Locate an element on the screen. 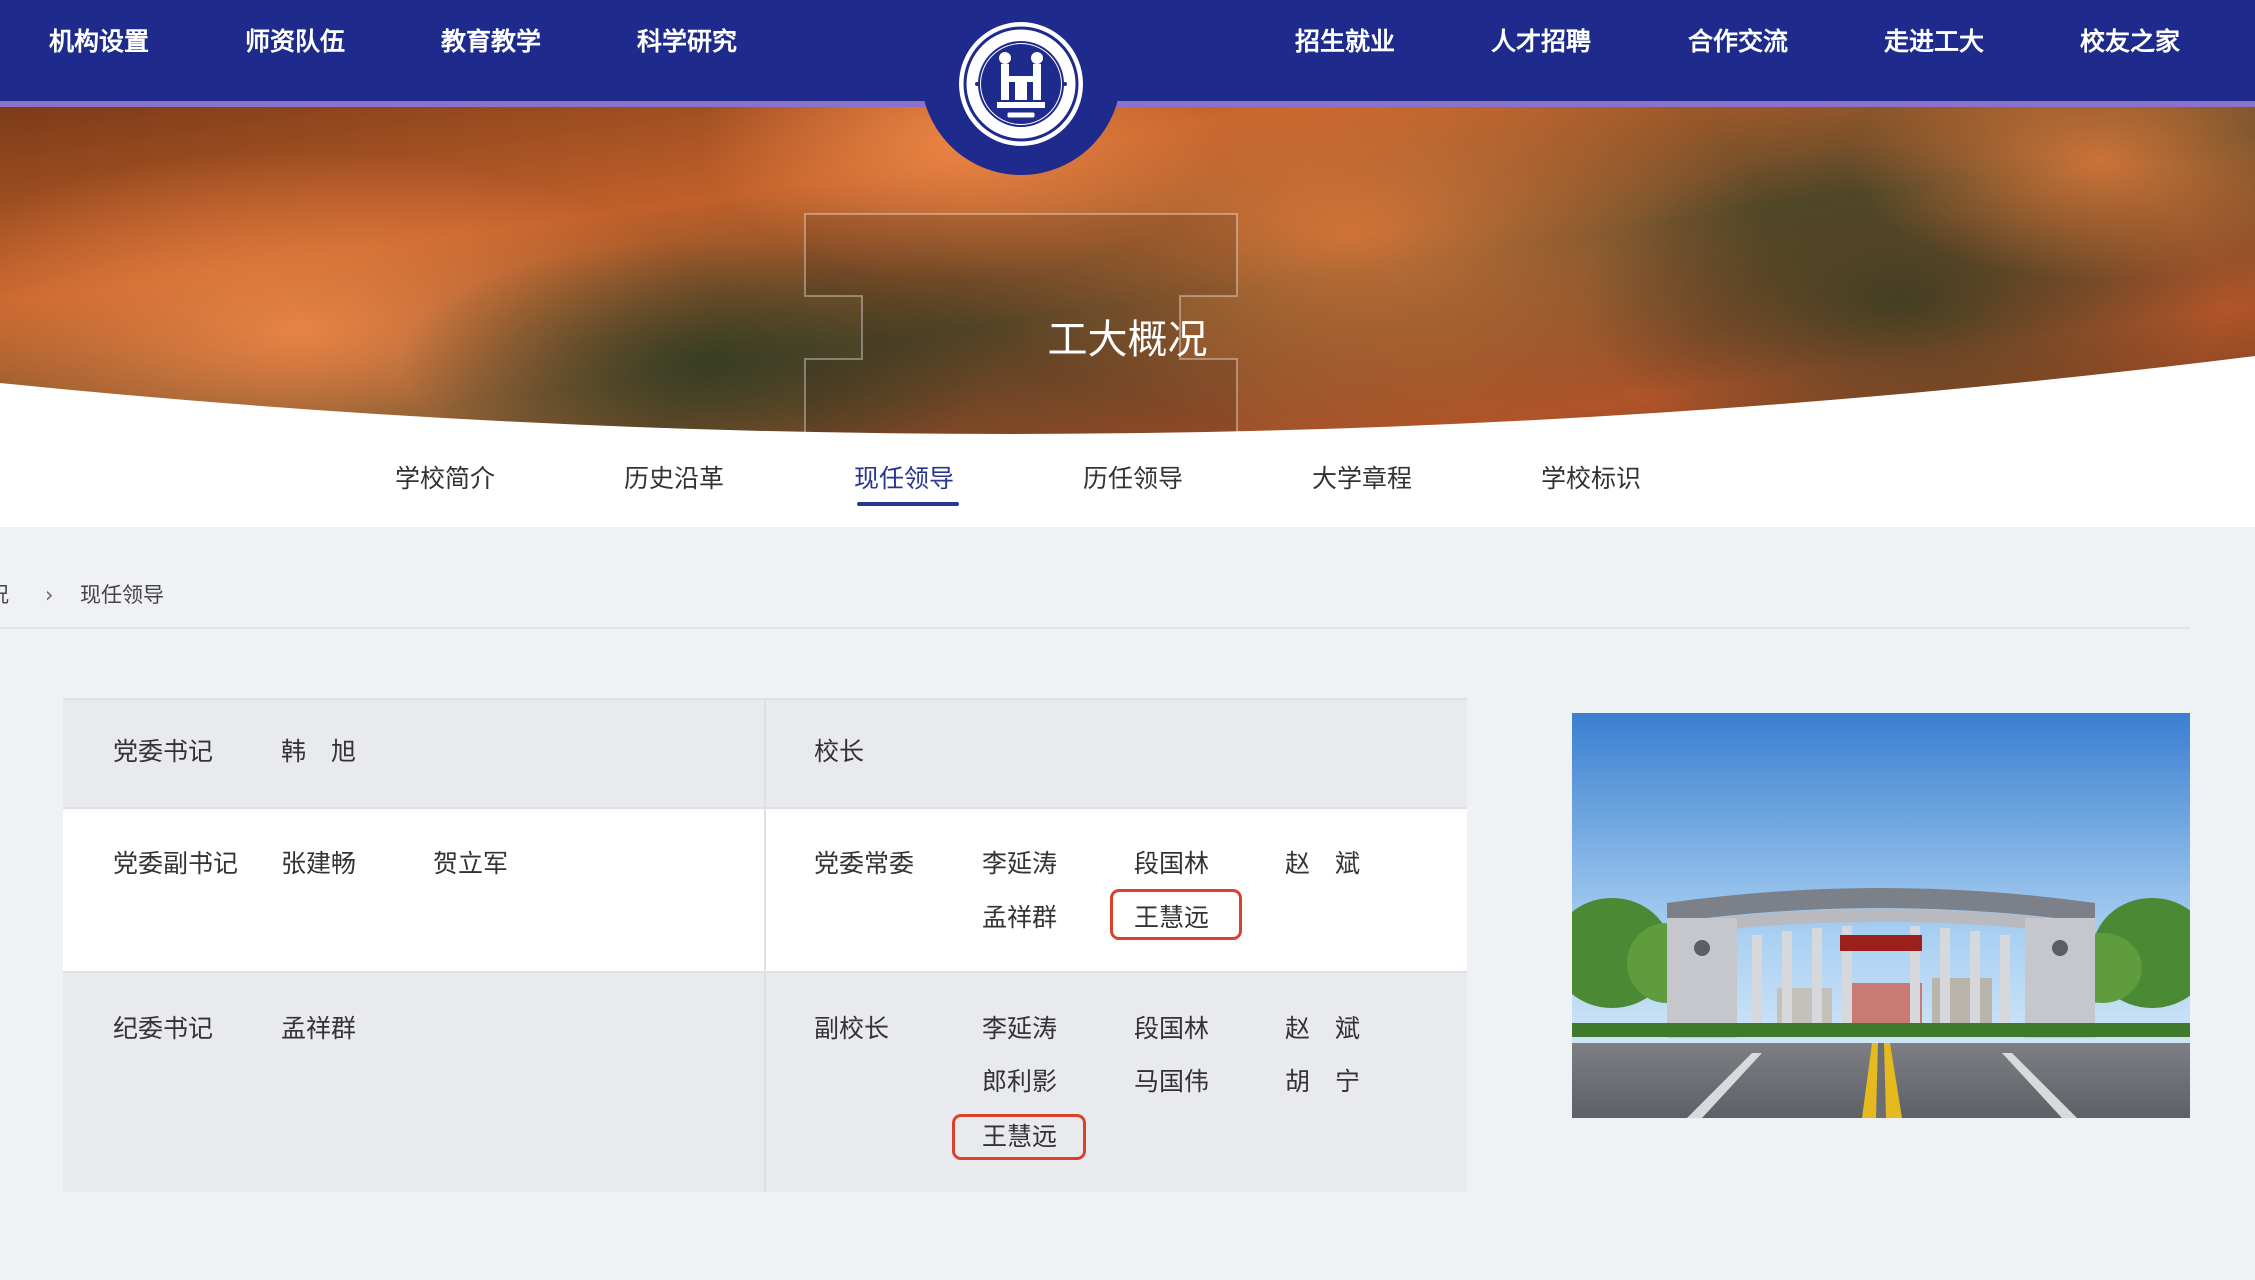 Image resolution: width=2255 pixels, height=1280 pixels. column-divider is located at coordinates (765, 945).